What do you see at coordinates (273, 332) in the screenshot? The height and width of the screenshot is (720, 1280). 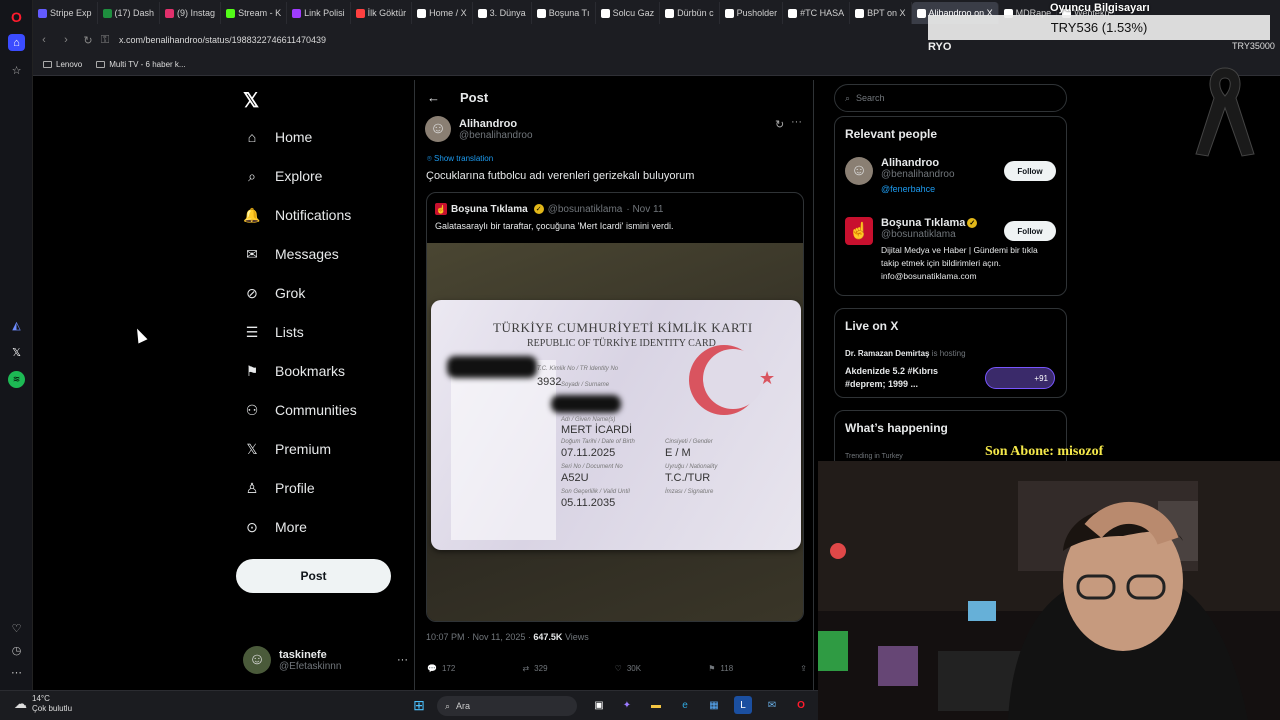 I see `nav-item-lists: ☰ Lists` at bounding box center [273, 332].